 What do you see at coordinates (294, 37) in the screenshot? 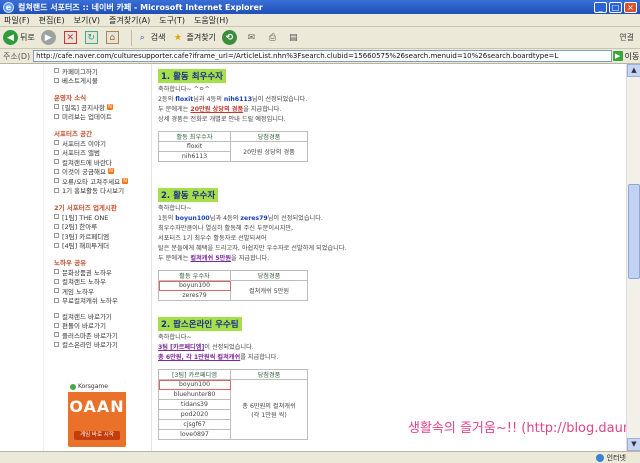
I see `edit-button: ▤` at bounding box center [294, 37].